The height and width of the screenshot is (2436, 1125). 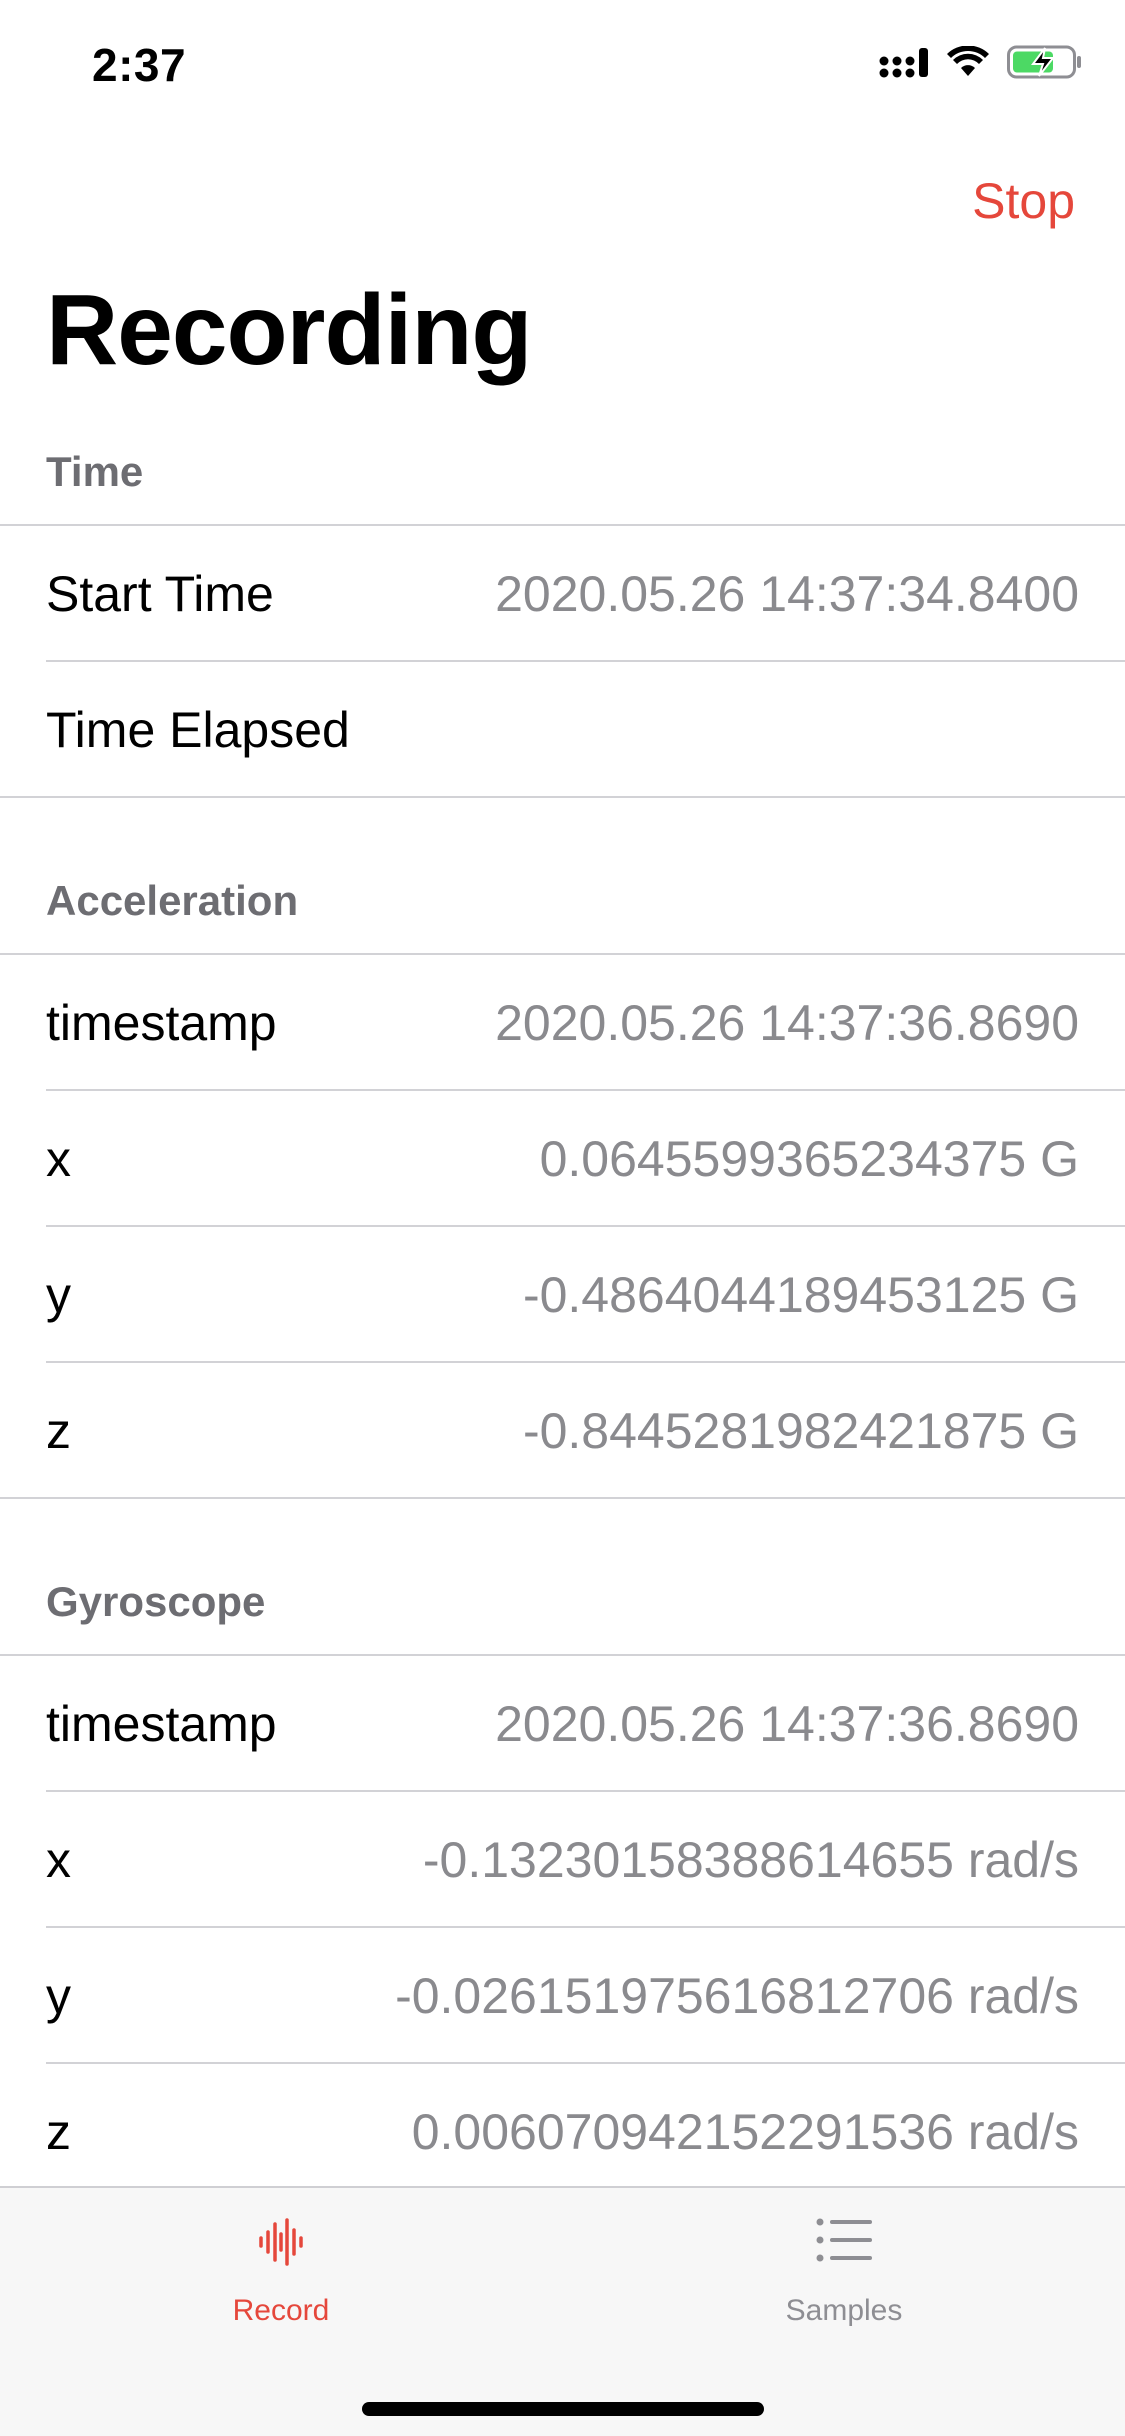 What do you see at coordinates (968, 64) in the screenshot?
I see `wifi-icon` at bounding box center [968, 64].